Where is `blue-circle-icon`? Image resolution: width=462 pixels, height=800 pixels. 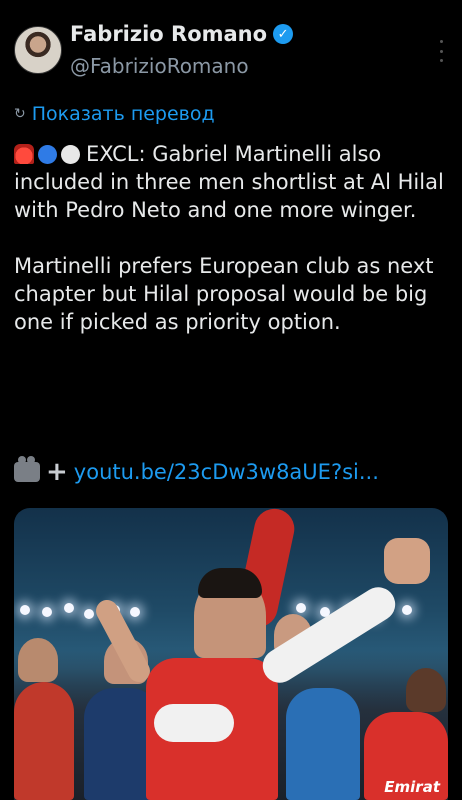
blue-circle-icon is located at coordinates (47, 154).